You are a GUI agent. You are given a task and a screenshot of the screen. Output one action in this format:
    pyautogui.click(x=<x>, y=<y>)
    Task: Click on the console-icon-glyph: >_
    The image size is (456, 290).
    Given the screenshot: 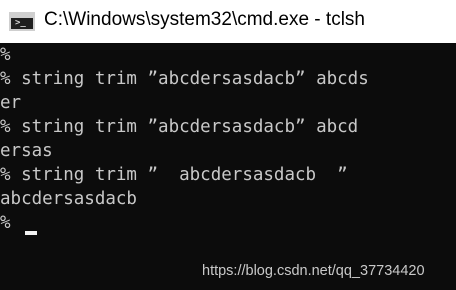 What is the action you would take?
    pyautogui.click(x=20, y=23)
    